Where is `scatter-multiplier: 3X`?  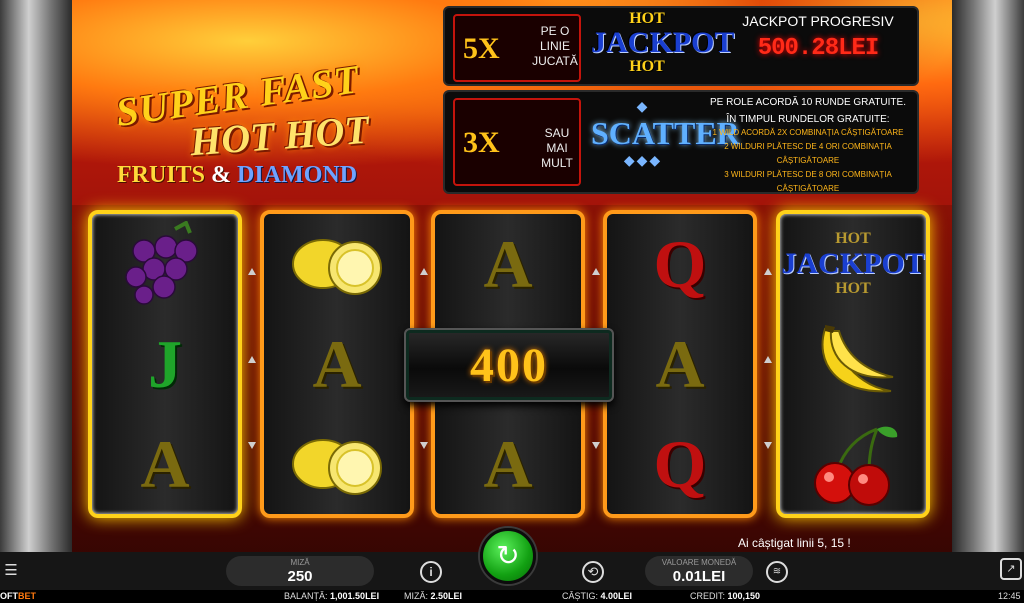
scatter-multiplier: 3X is located at coordinates (481, 142).